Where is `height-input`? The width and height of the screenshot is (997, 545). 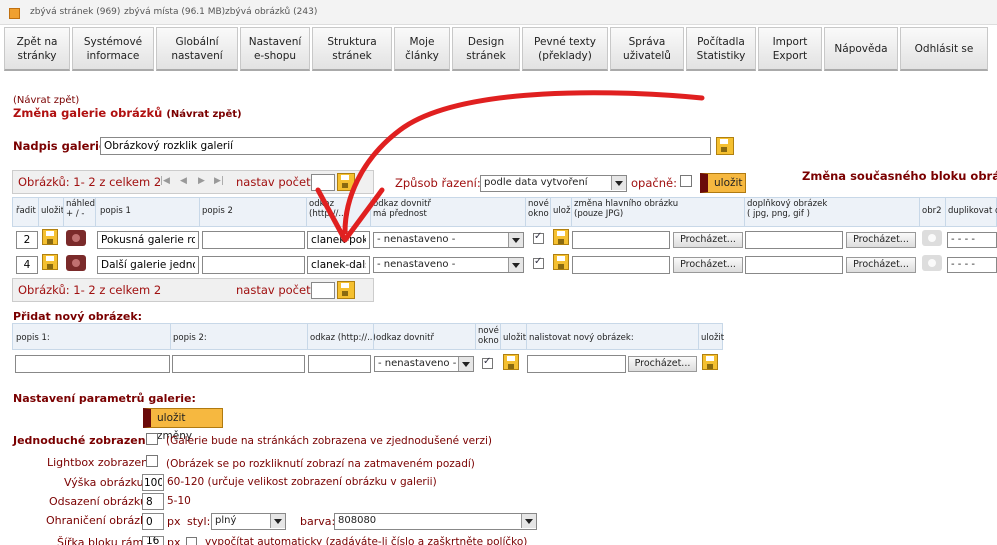
height-input is located at coordinates (153, 482).